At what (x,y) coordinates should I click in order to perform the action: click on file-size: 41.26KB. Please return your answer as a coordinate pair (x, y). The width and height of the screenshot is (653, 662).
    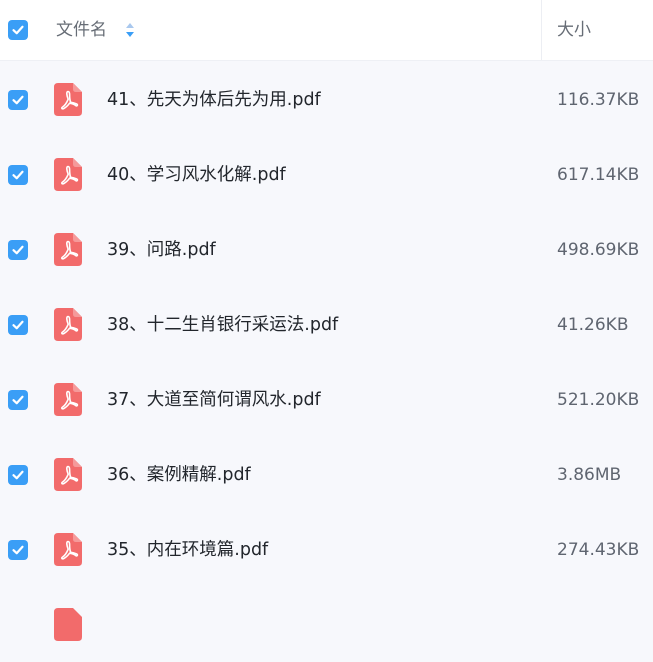
    Looking at the image, I should click on (593, 325).